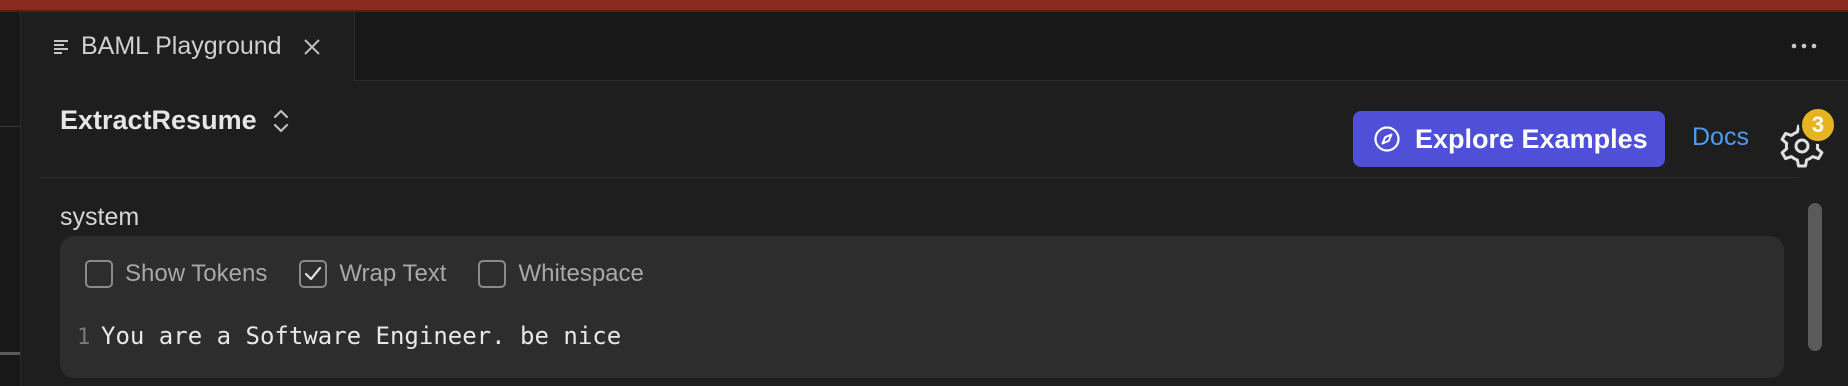 The width and height of the screenshot is (1848, 386). I want to click on tab-baml-playground: BAML Playground, so click(188, 46).